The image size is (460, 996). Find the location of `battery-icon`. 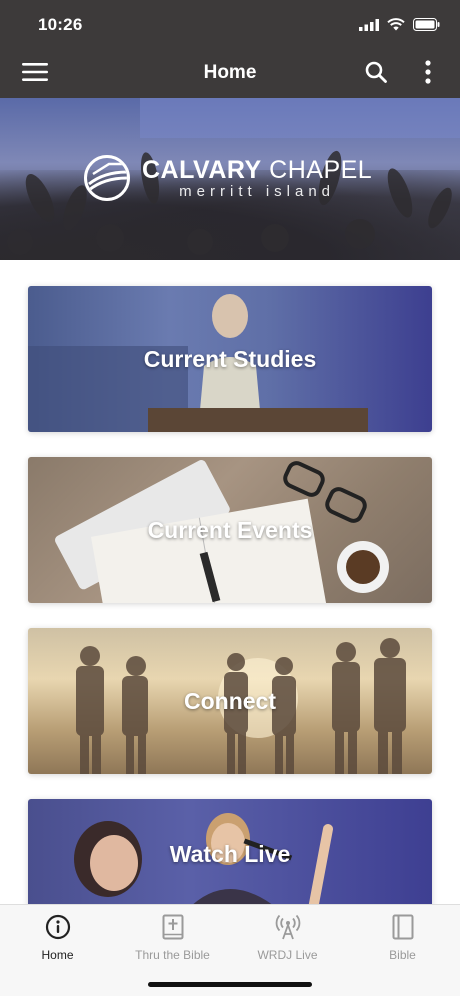

battery-icon is located at coordinates (426, 27).